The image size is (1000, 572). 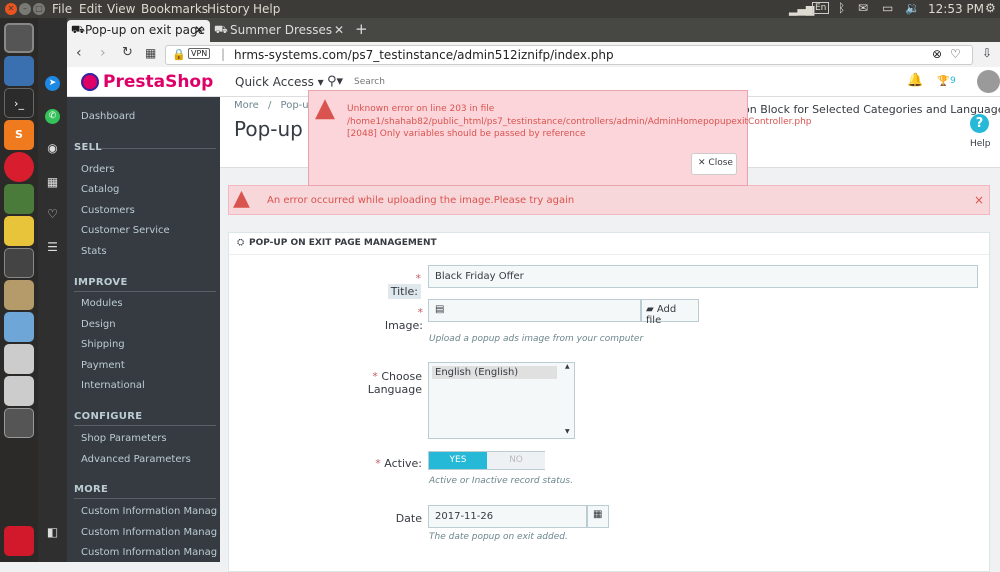 I want to click on language-option-english: English (English), so click(x=494, y=372).